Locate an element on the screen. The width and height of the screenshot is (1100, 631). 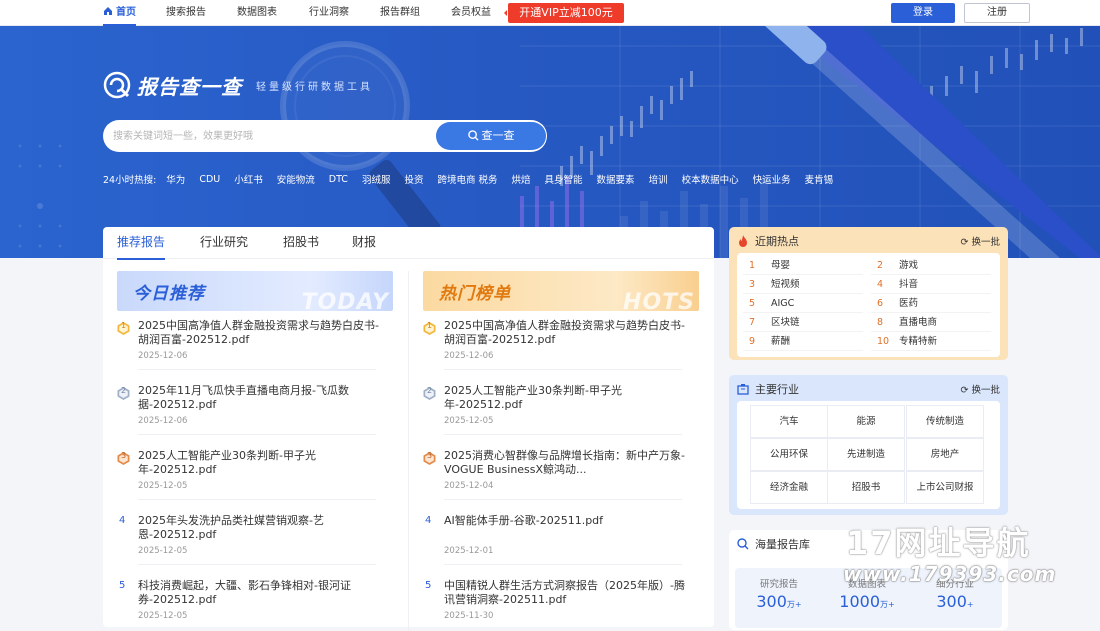
hot-term: 具身智能 is located at coordinates (564, 179).